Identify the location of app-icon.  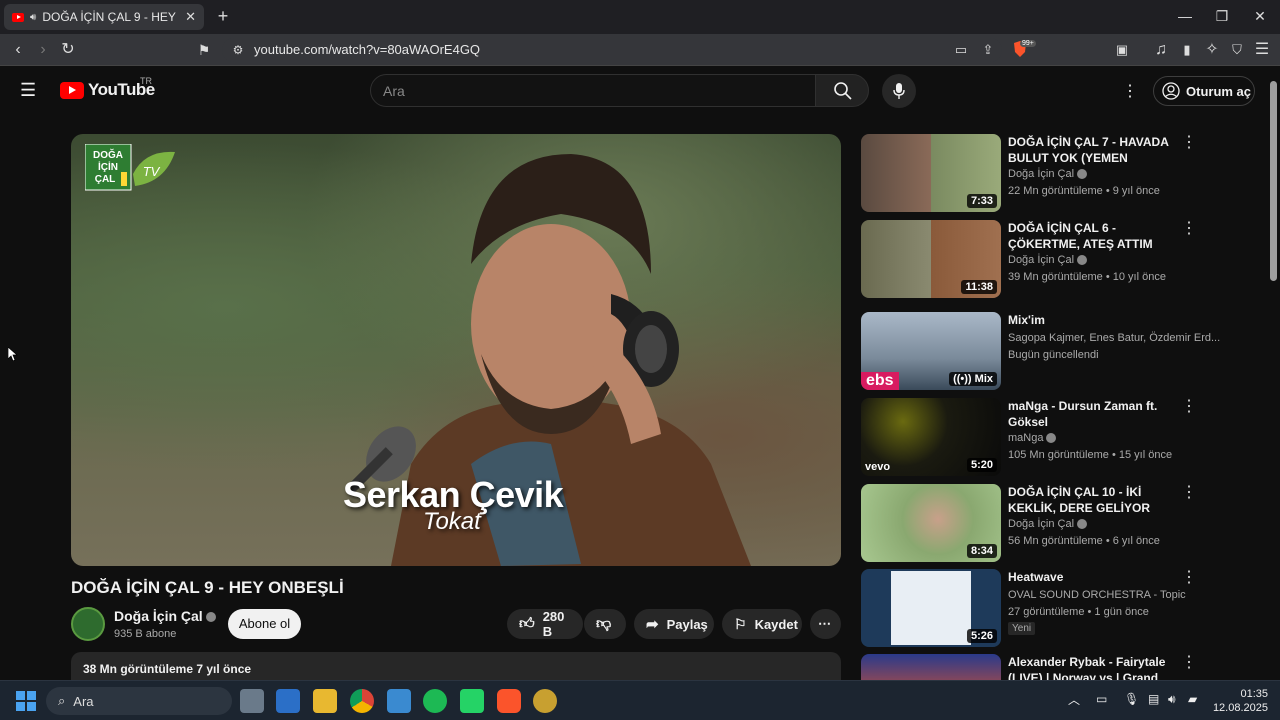
(545, 701).